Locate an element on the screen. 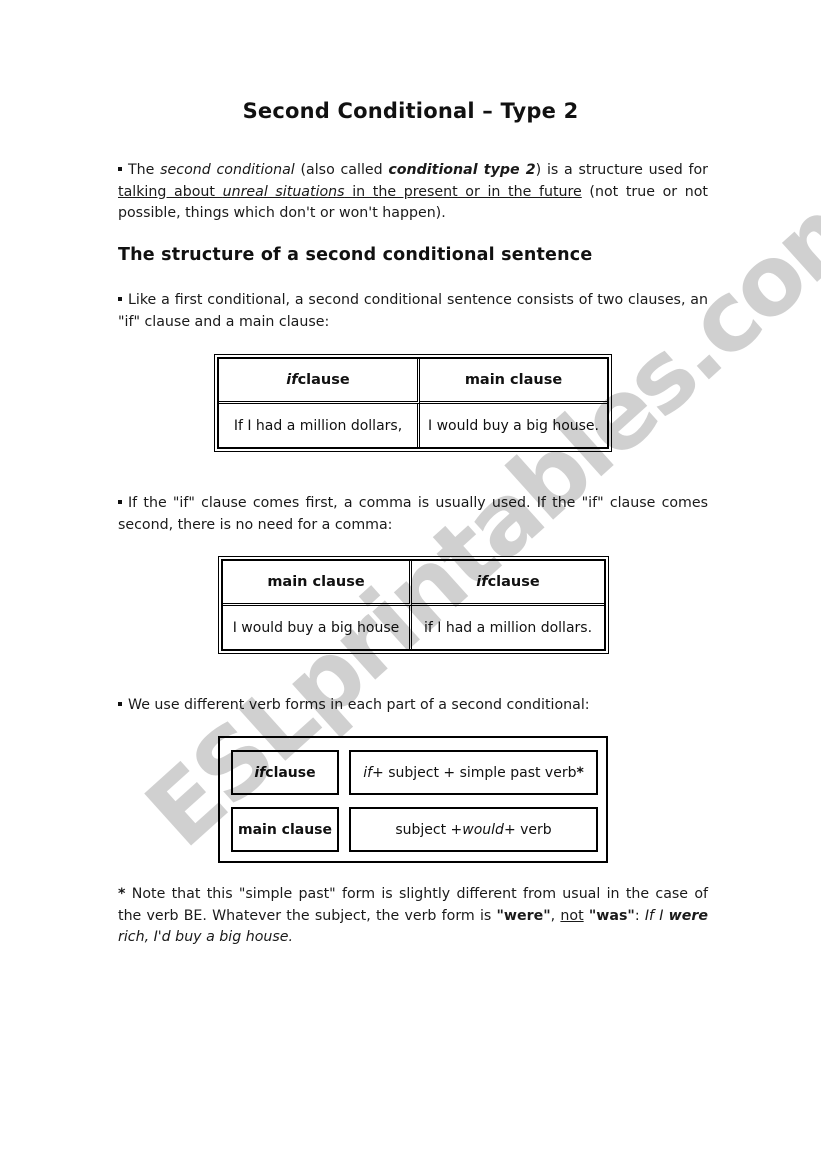 The image size is (821, 1169). formula-text: + verb is located at coordinates (527, 829).